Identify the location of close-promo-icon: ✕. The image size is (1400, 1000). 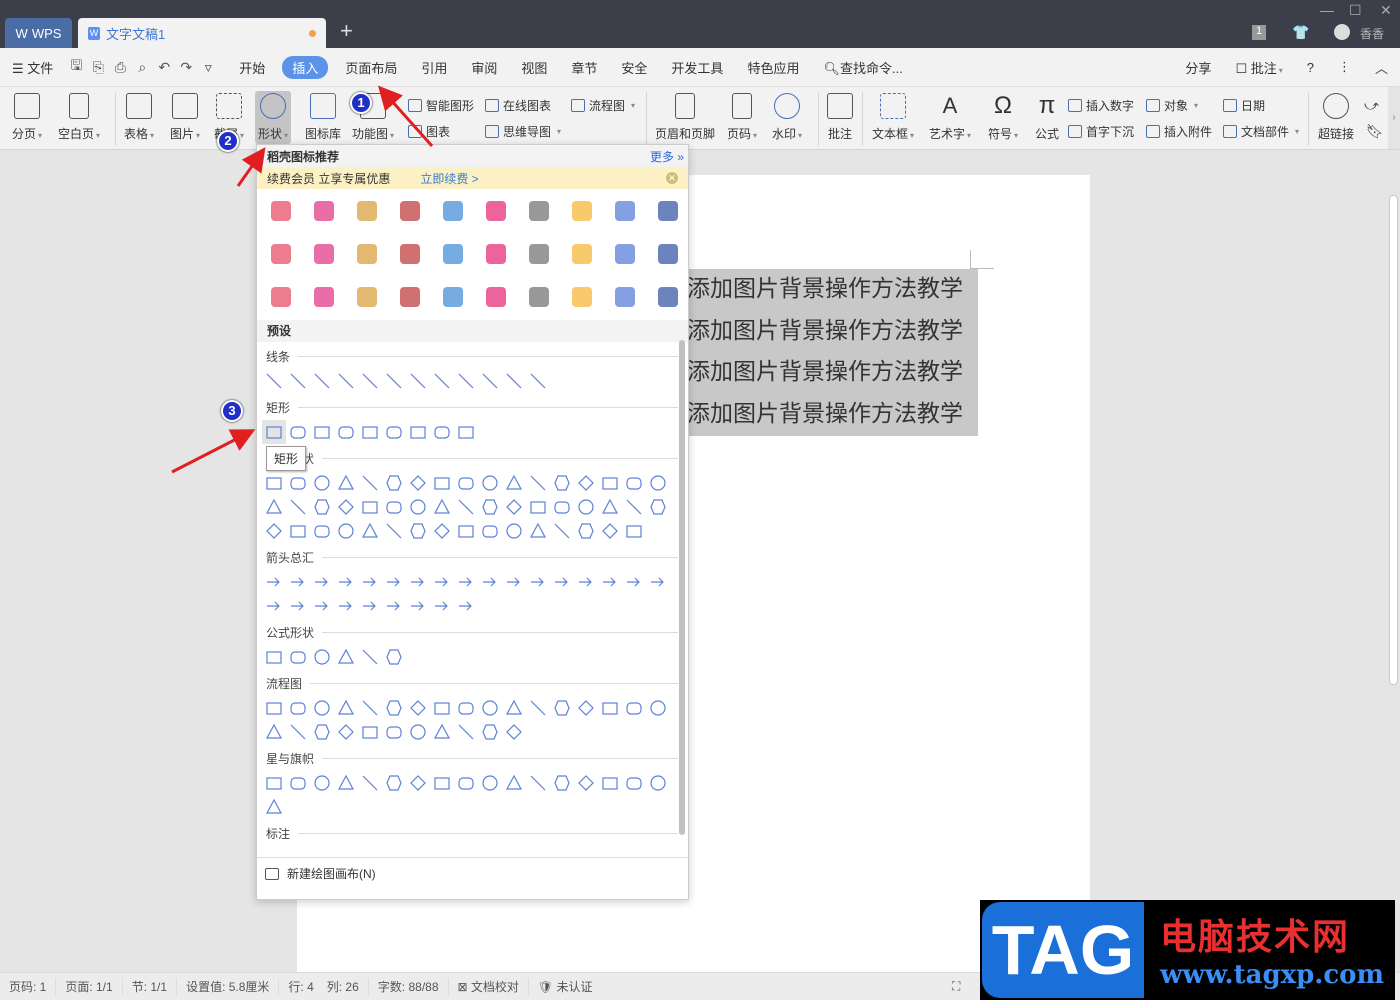
(672, 178).